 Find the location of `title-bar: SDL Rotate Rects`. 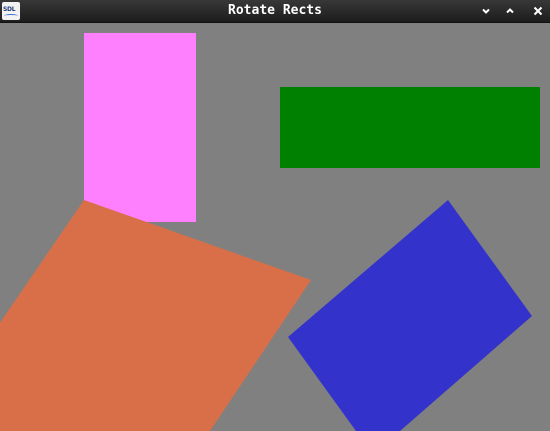

title-bar: SDL Rotate Rects is located at coordinates (275, 11).